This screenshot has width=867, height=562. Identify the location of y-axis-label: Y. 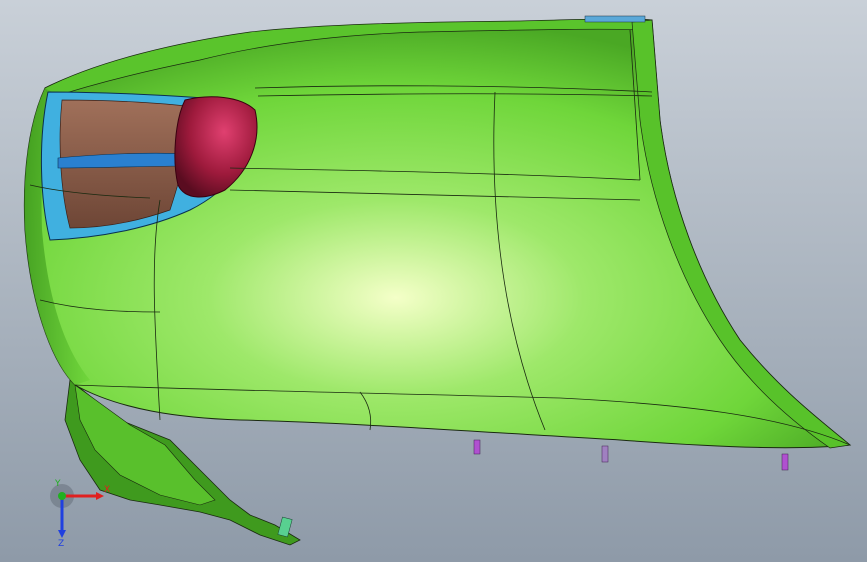
(57, 484).